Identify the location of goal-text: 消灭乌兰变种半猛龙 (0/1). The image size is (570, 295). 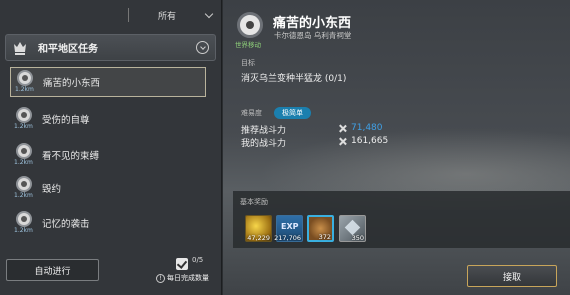
(294, 79).